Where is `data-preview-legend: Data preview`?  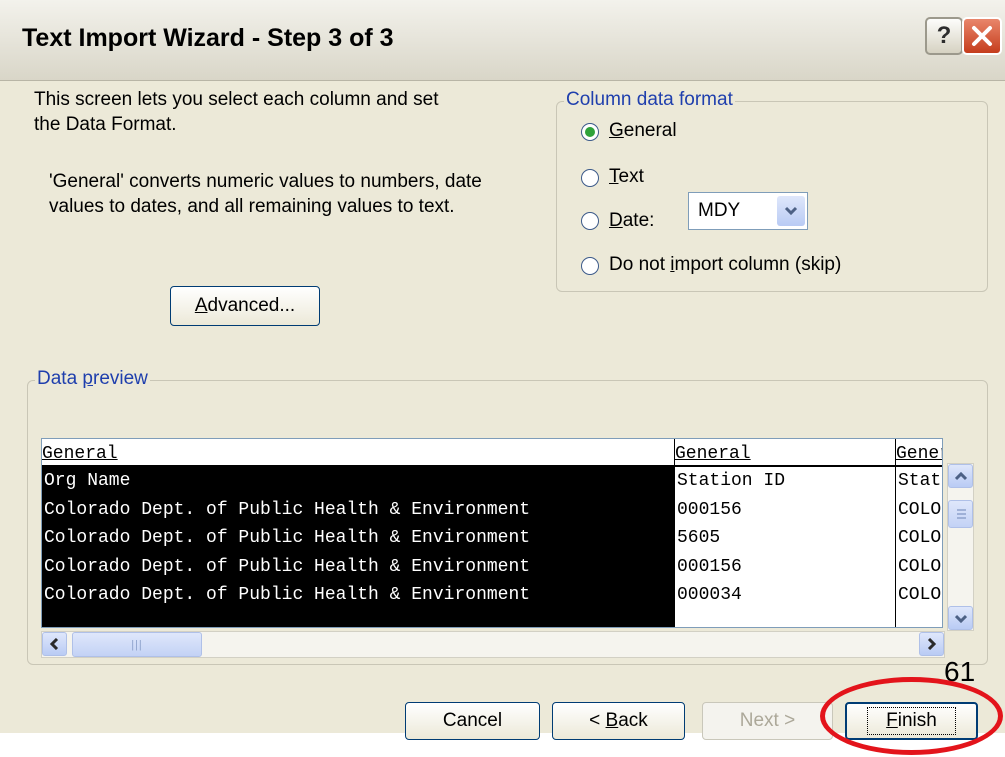 data-preview-legend: Data preview is located at coordinates (92, 379).